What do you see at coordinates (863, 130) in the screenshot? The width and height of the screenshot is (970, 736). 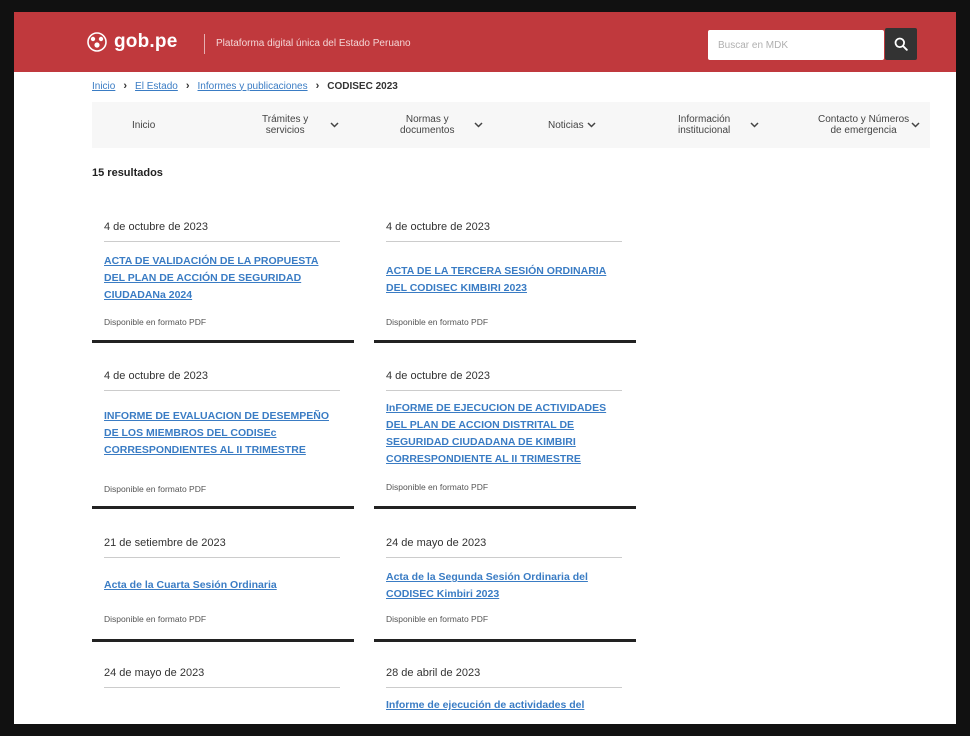 I see `nav-label-line: de emergencia` at bounding box center [863, 130].